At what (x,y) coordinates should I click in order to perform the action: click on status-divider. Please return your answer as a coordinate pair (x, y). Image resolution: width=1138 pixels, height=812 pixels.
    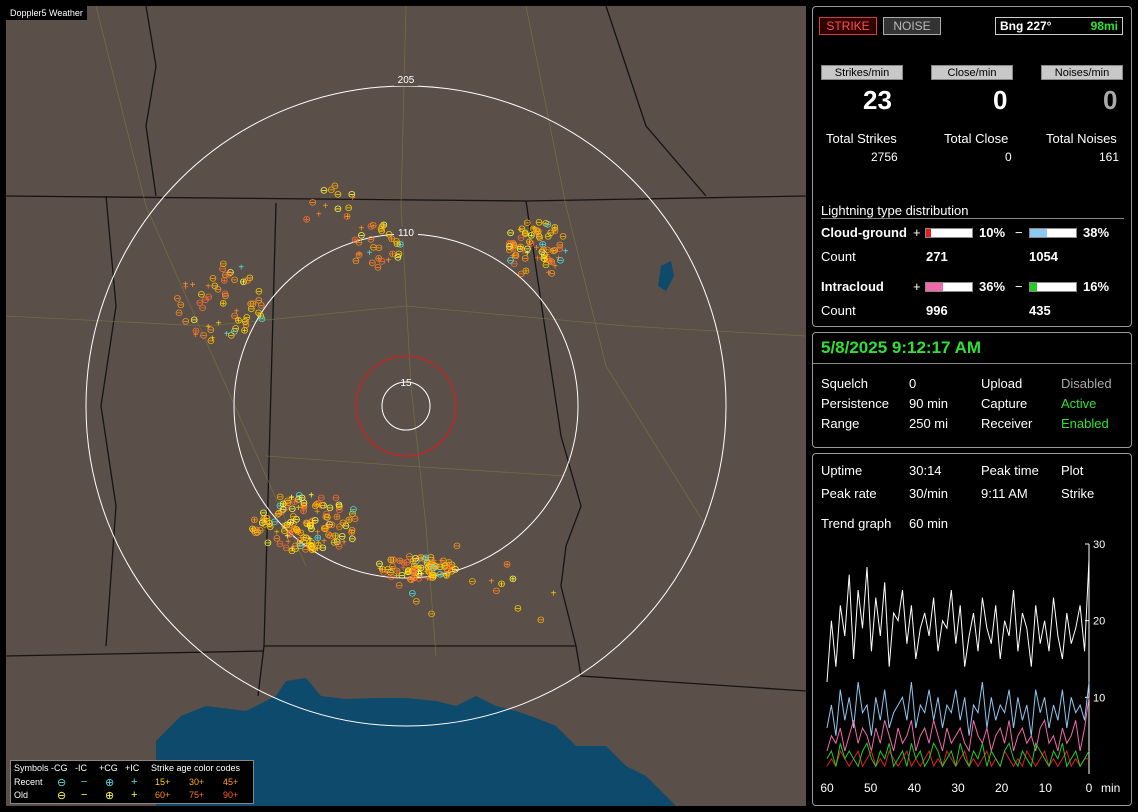
    Looking at the image, I should click on (972, 363).